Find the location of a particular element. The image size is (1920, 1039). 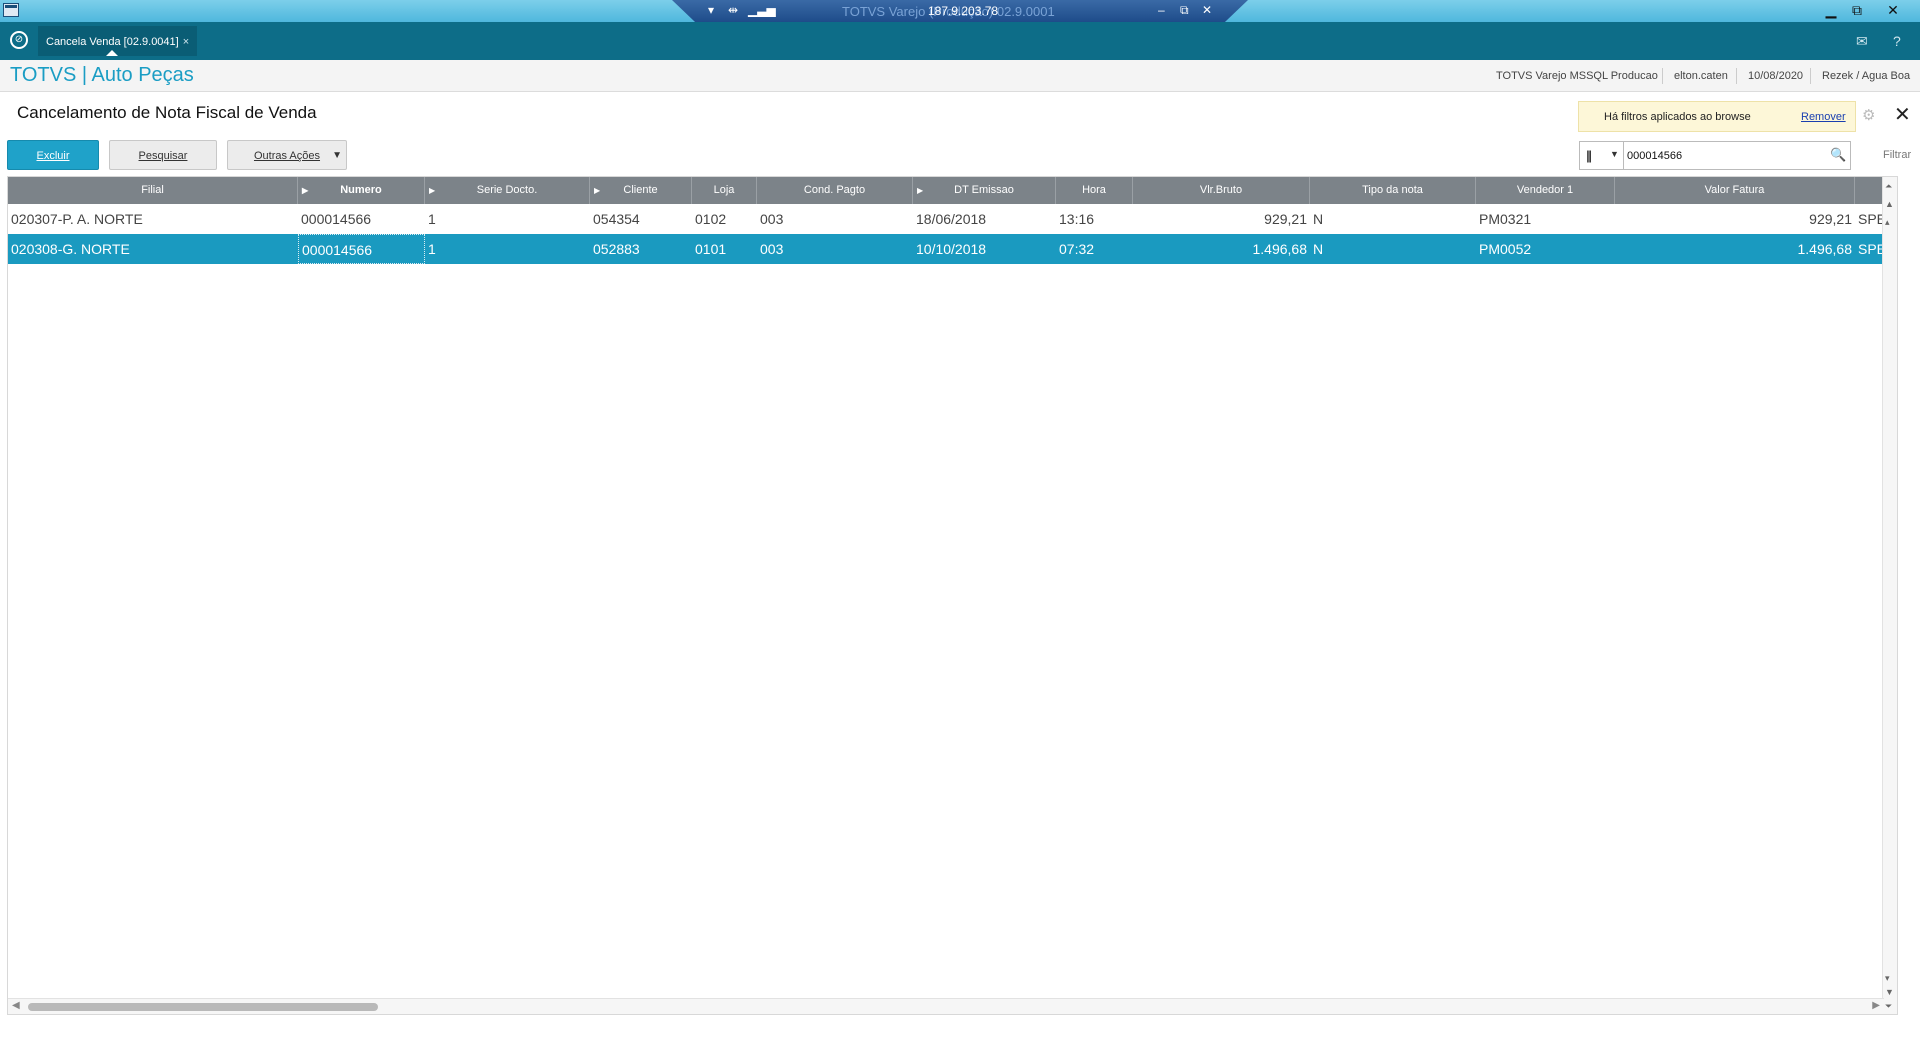

scroll-bottom-icon: ⏷ is located at coordinates (1888, 1006).